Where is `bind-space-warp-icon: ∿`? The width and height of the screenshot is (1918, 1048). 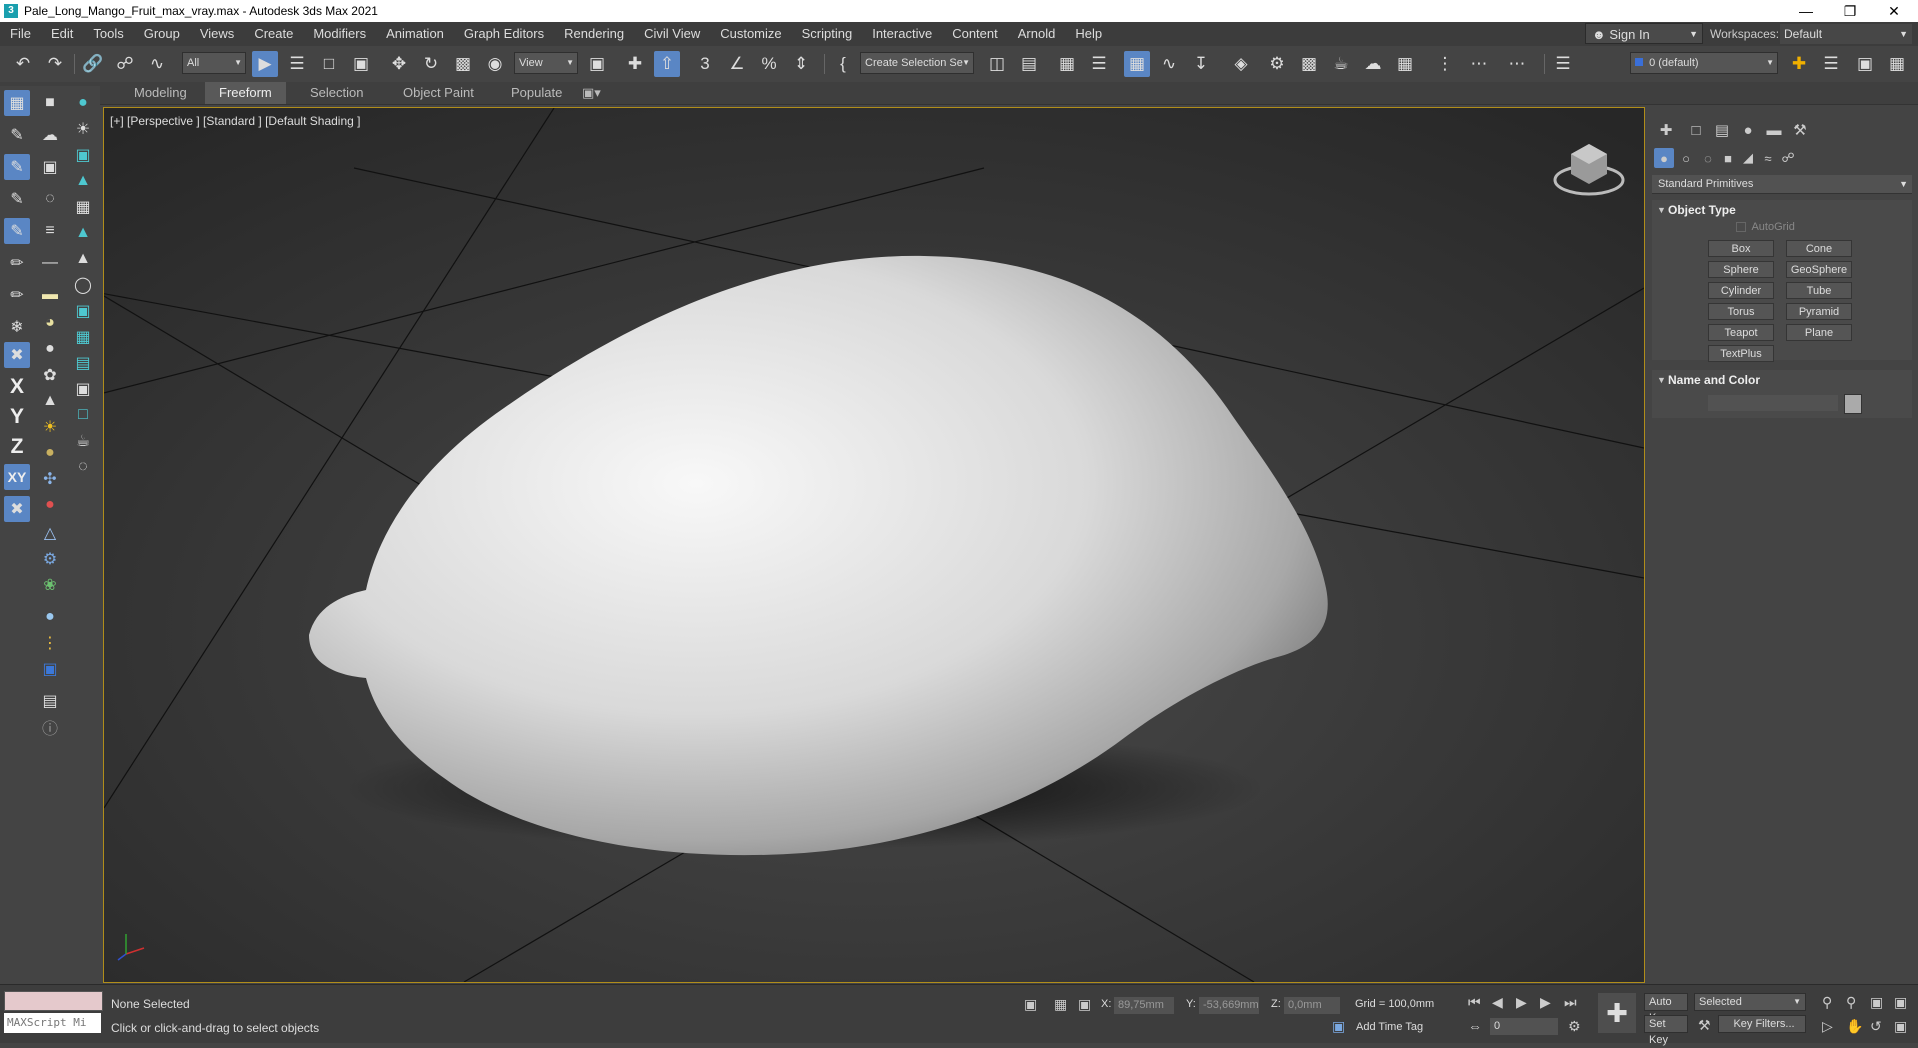 bind-space-warp-icon: ∿ is located at coordinates (157, 64).